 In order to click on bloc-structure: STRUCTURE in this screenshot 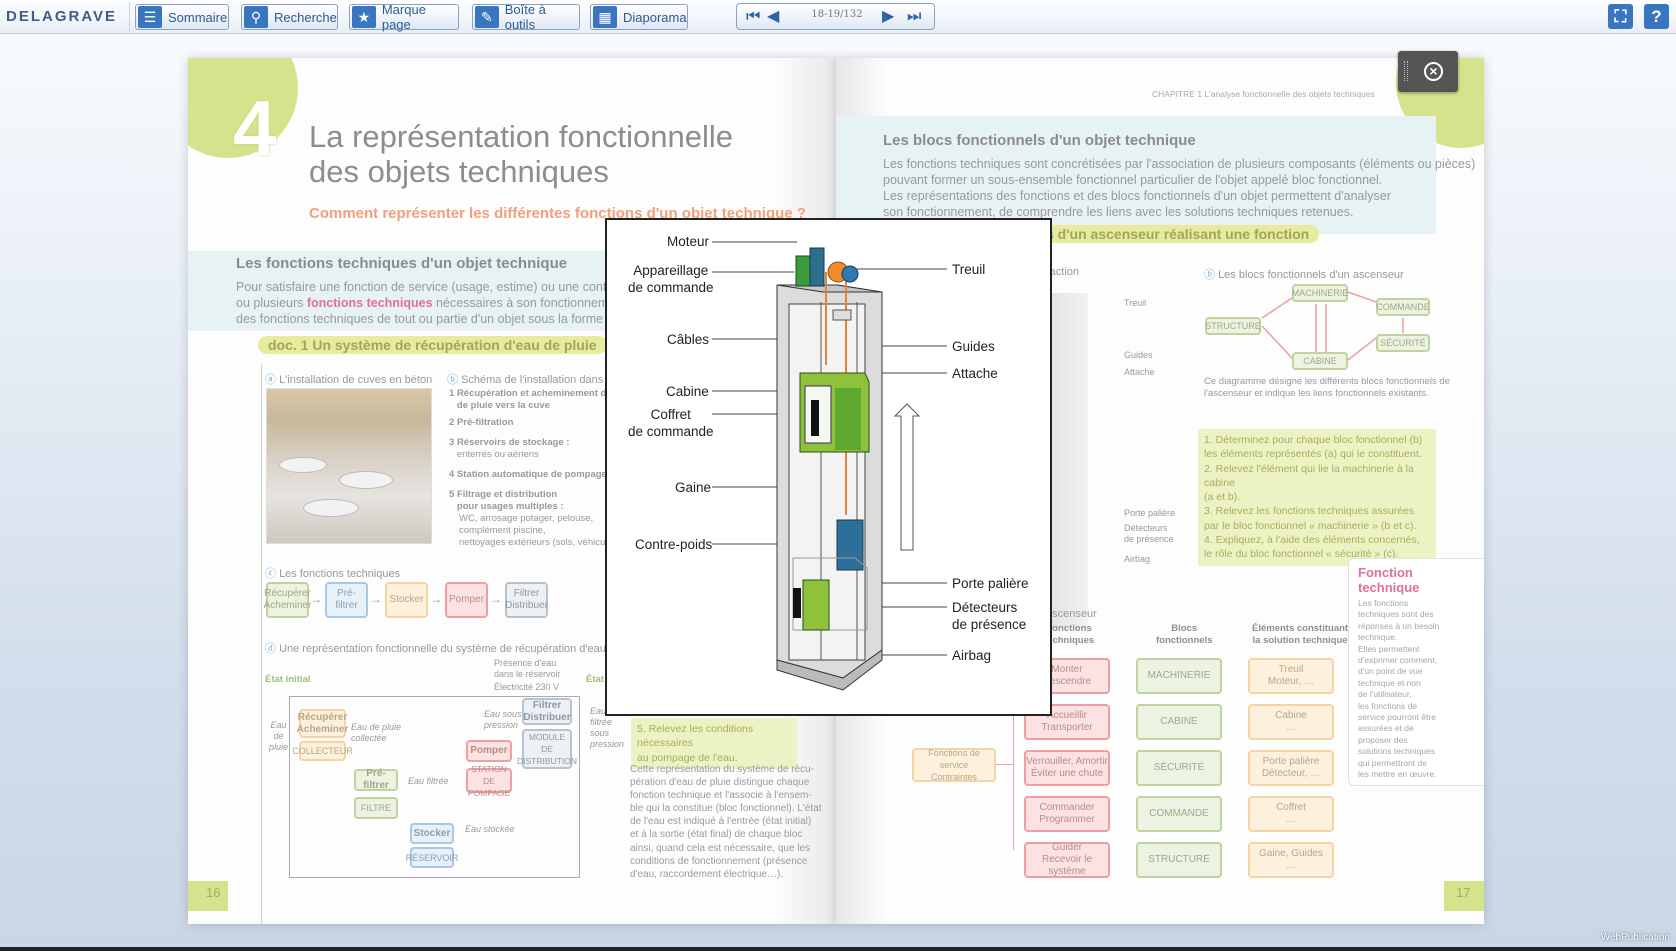, I will do `click(1179, 860)`.